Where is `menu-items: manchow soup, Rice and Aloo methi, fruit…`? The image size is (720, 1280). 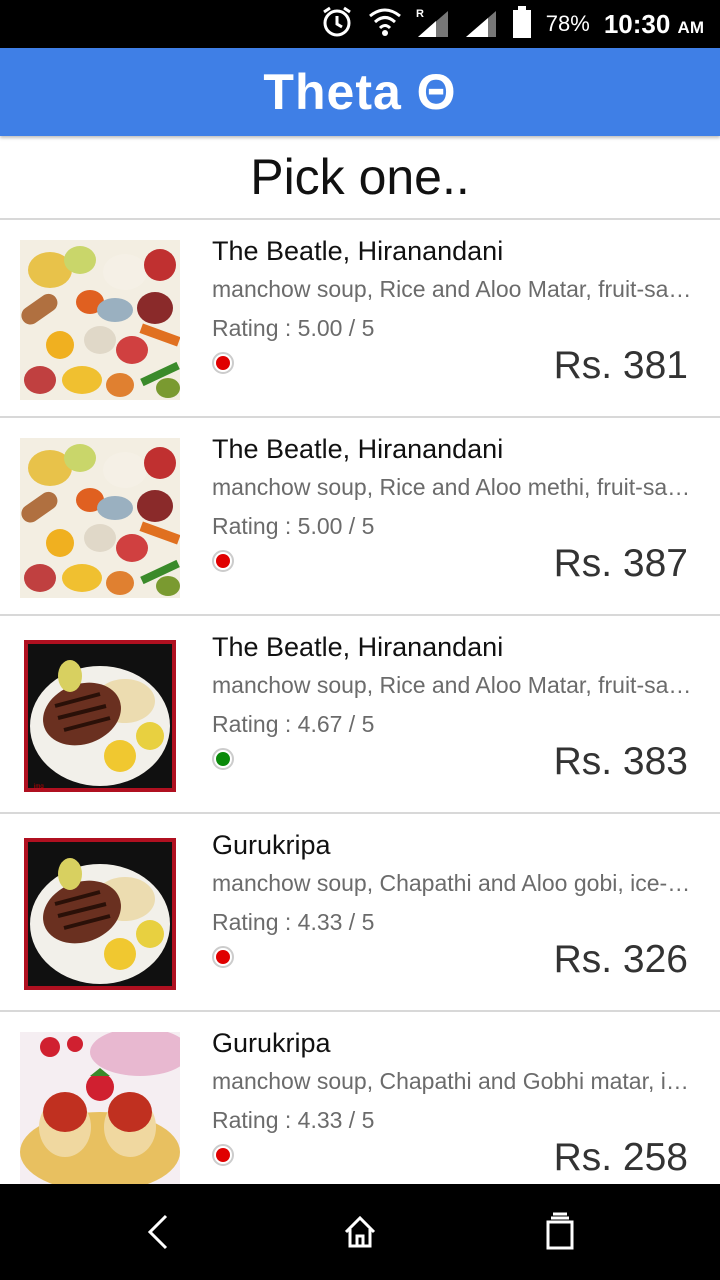
menu-items: manchow soup, Rice and Aloo methi, fruit… is located at coordinates (452, 487).